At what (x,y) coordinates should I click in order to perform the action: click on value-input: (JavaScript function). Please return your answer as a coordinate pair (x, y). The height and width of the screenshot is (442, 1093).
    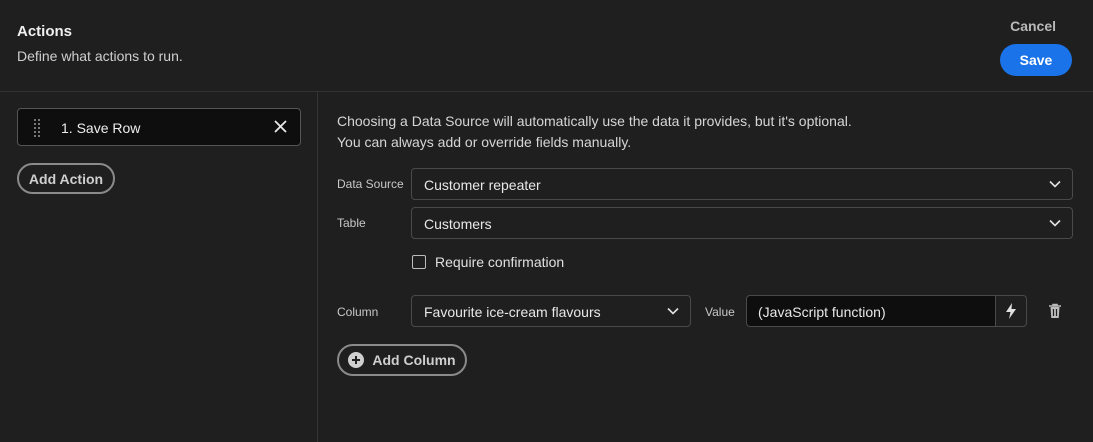
    Looking at the image, I should click on (871, 311).